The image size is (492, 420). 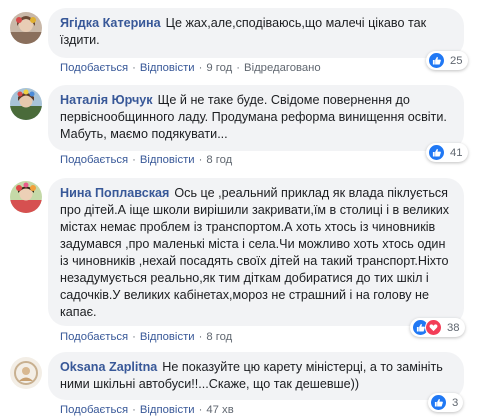 I want to click on comment-actions: Подобається · Відповісти · 47 хв, so click(x=147, y=410).